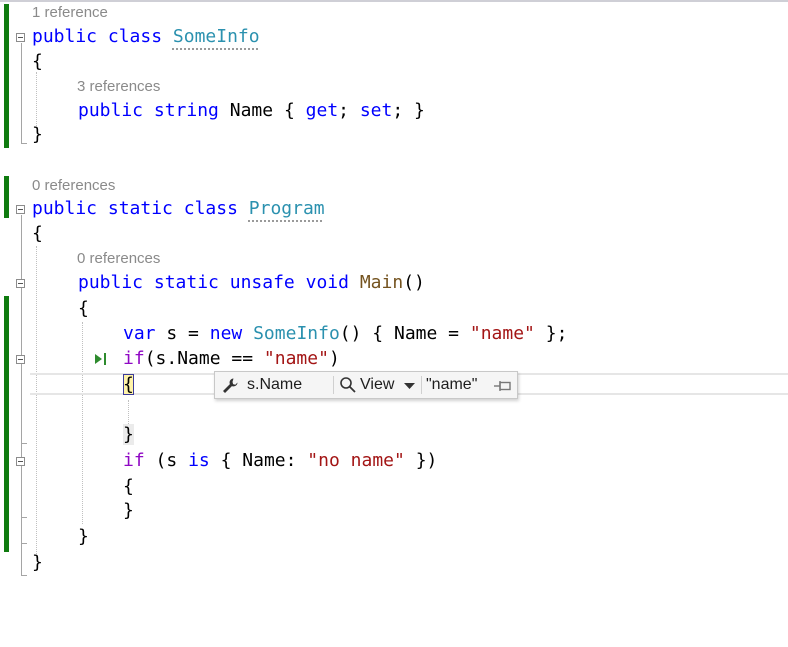 The height and width of the screenshot is (647, 788). I want to click on chevron-down-icon, so click(409, 386).